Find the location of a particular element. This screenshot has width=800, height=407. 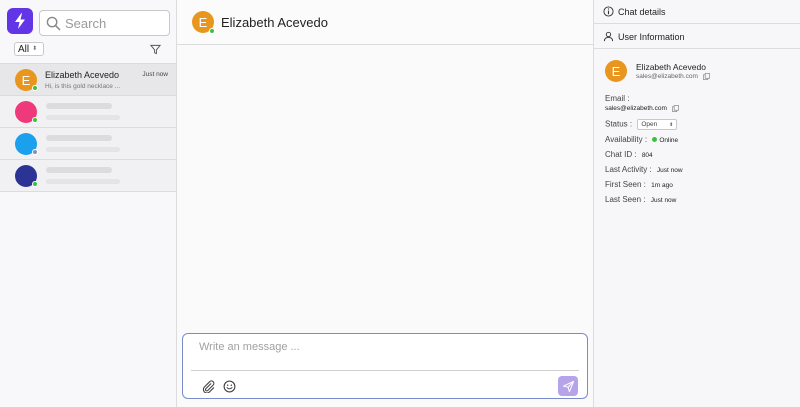

lightning-icon is located at coordinates (20, 21).